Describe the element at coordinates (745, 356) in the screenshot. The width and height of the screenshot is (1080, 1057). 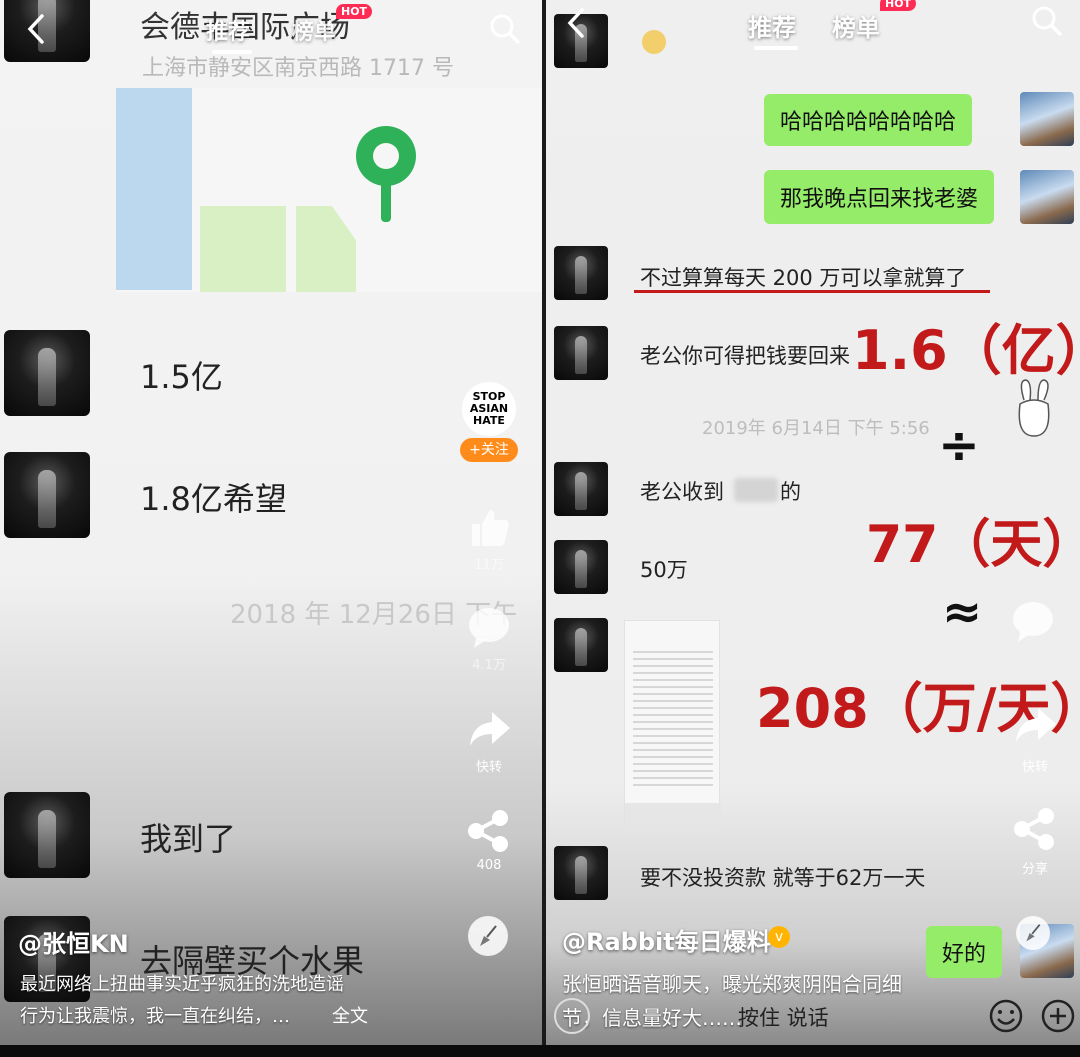
I see `message-text: 老公你可得把钱要回来` at that location.